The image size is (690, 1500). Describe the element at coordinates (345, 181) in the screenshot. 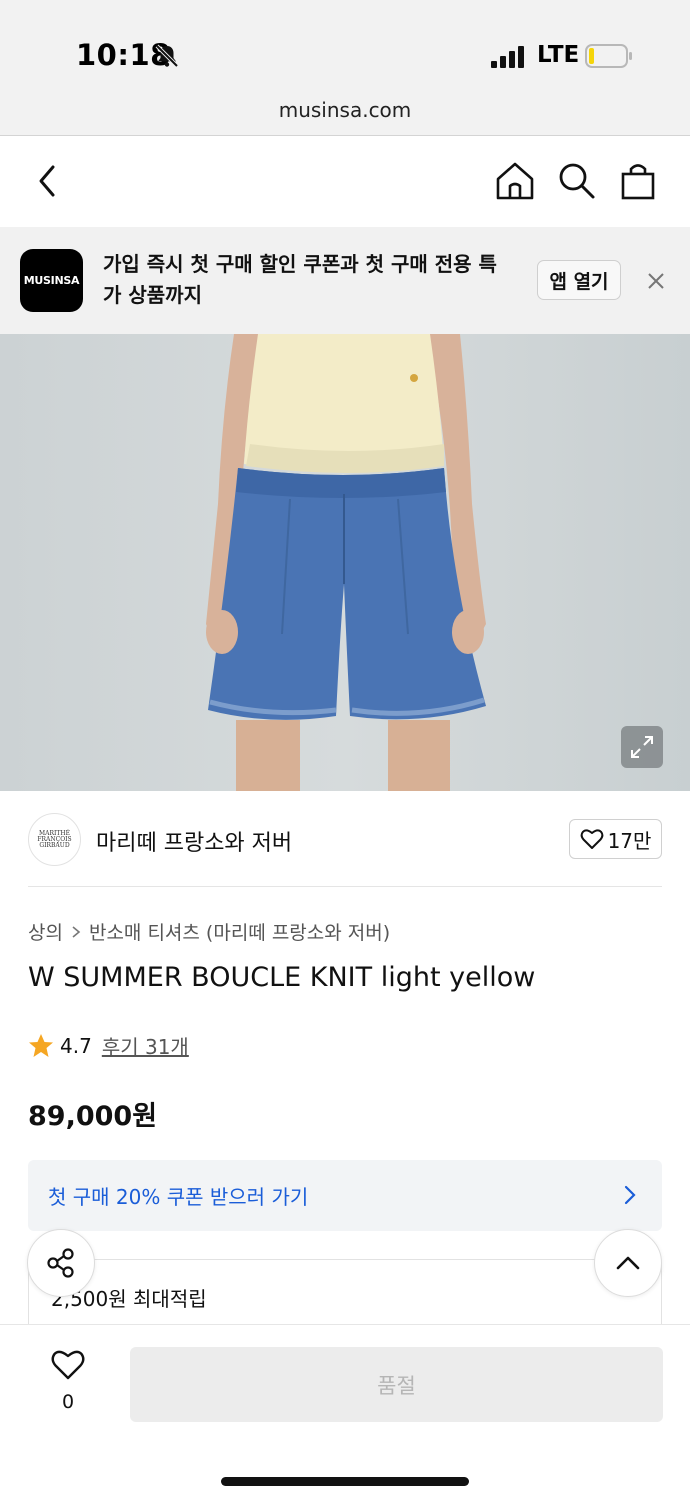

I see `top-navigation` at that location.